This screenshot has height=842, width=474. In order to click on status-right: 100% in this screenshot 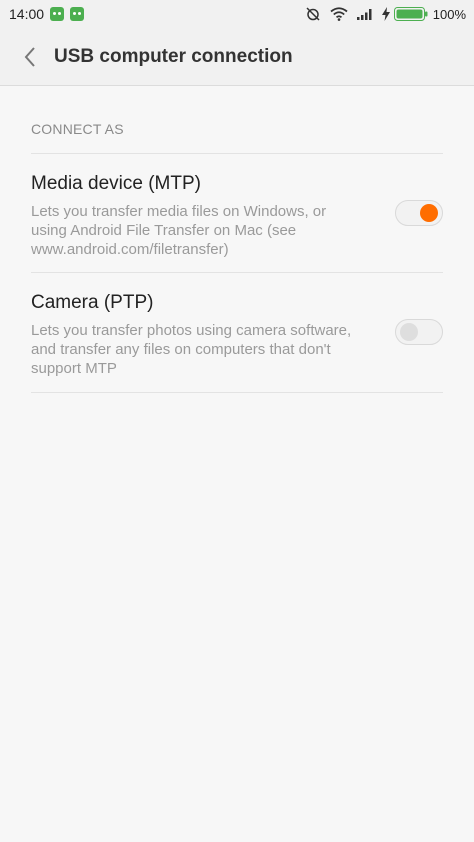, I will do `click(381, 14)`.